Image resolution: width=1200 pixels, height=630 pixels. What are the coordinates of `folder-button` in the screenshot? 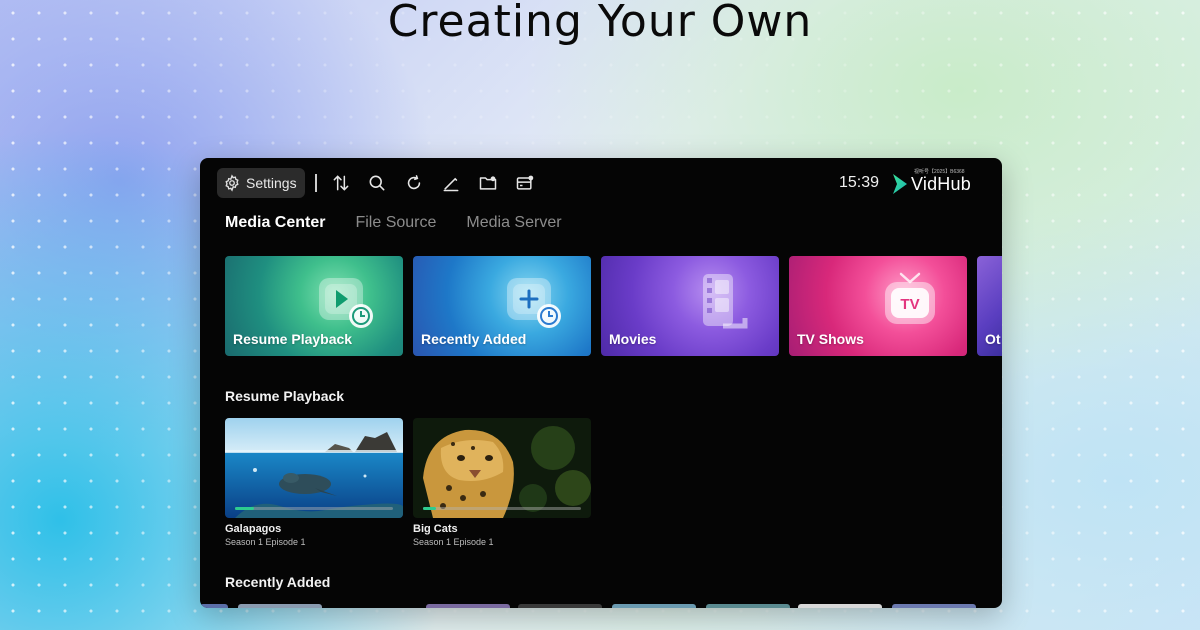 It's located at (488, 183).